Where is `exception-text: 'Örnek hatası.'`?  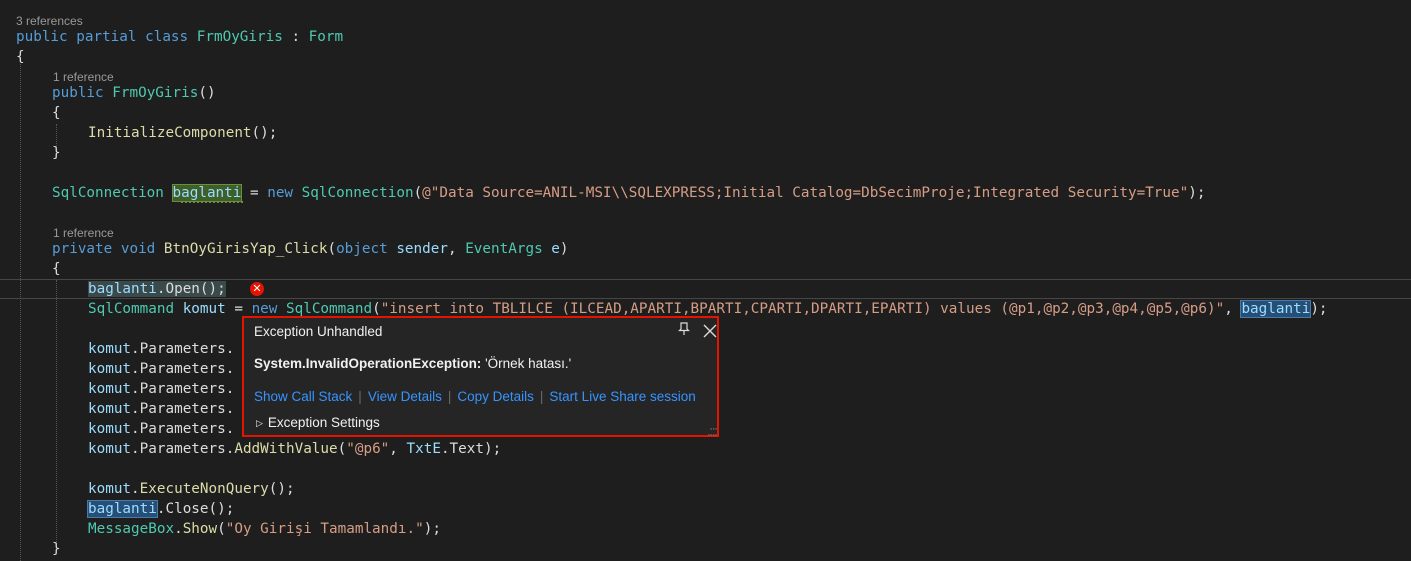 exception-text: 'Örnek hatası.' is located at coordinates (526, 363).